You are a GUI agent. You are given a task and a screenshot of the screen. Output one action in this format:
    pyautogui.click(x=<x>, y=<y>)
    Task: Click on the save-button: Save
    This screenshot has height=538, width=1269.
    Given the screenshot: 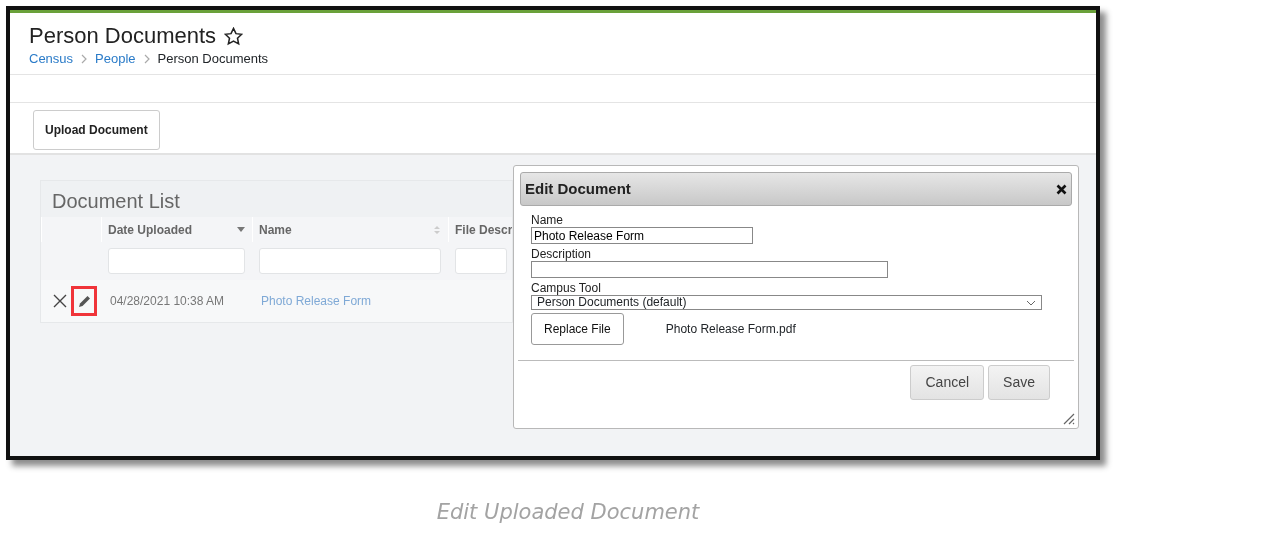 What is the action you would take?
    pyautogui.click(x=1019, y=382)
    